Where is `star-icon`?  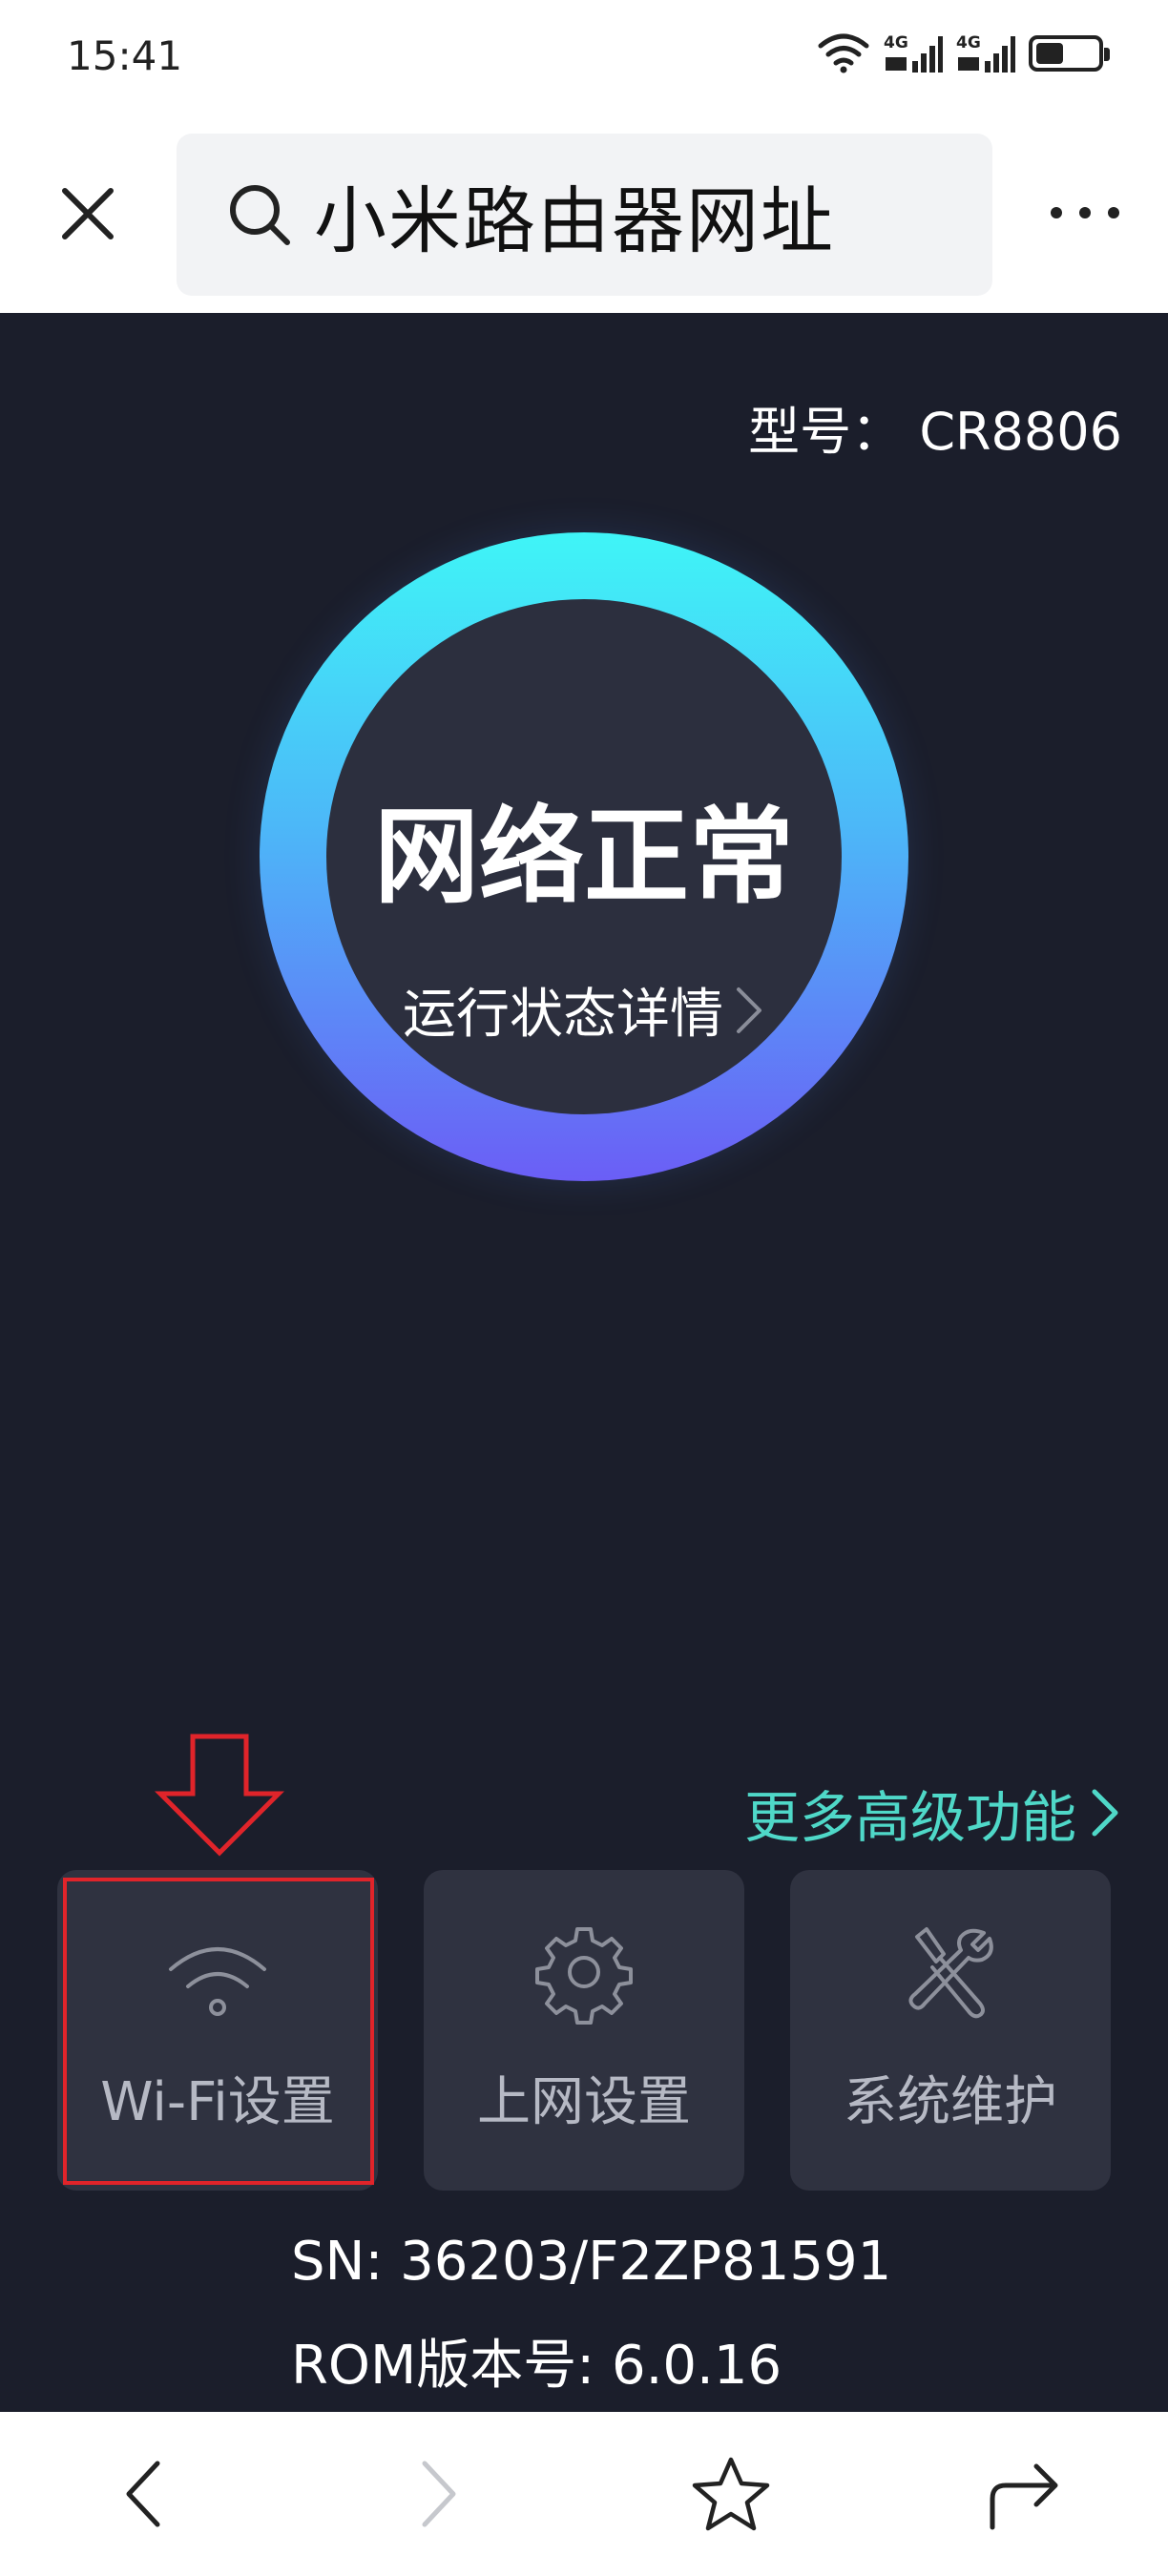
star-icon is located at coordinates (731, 2494).